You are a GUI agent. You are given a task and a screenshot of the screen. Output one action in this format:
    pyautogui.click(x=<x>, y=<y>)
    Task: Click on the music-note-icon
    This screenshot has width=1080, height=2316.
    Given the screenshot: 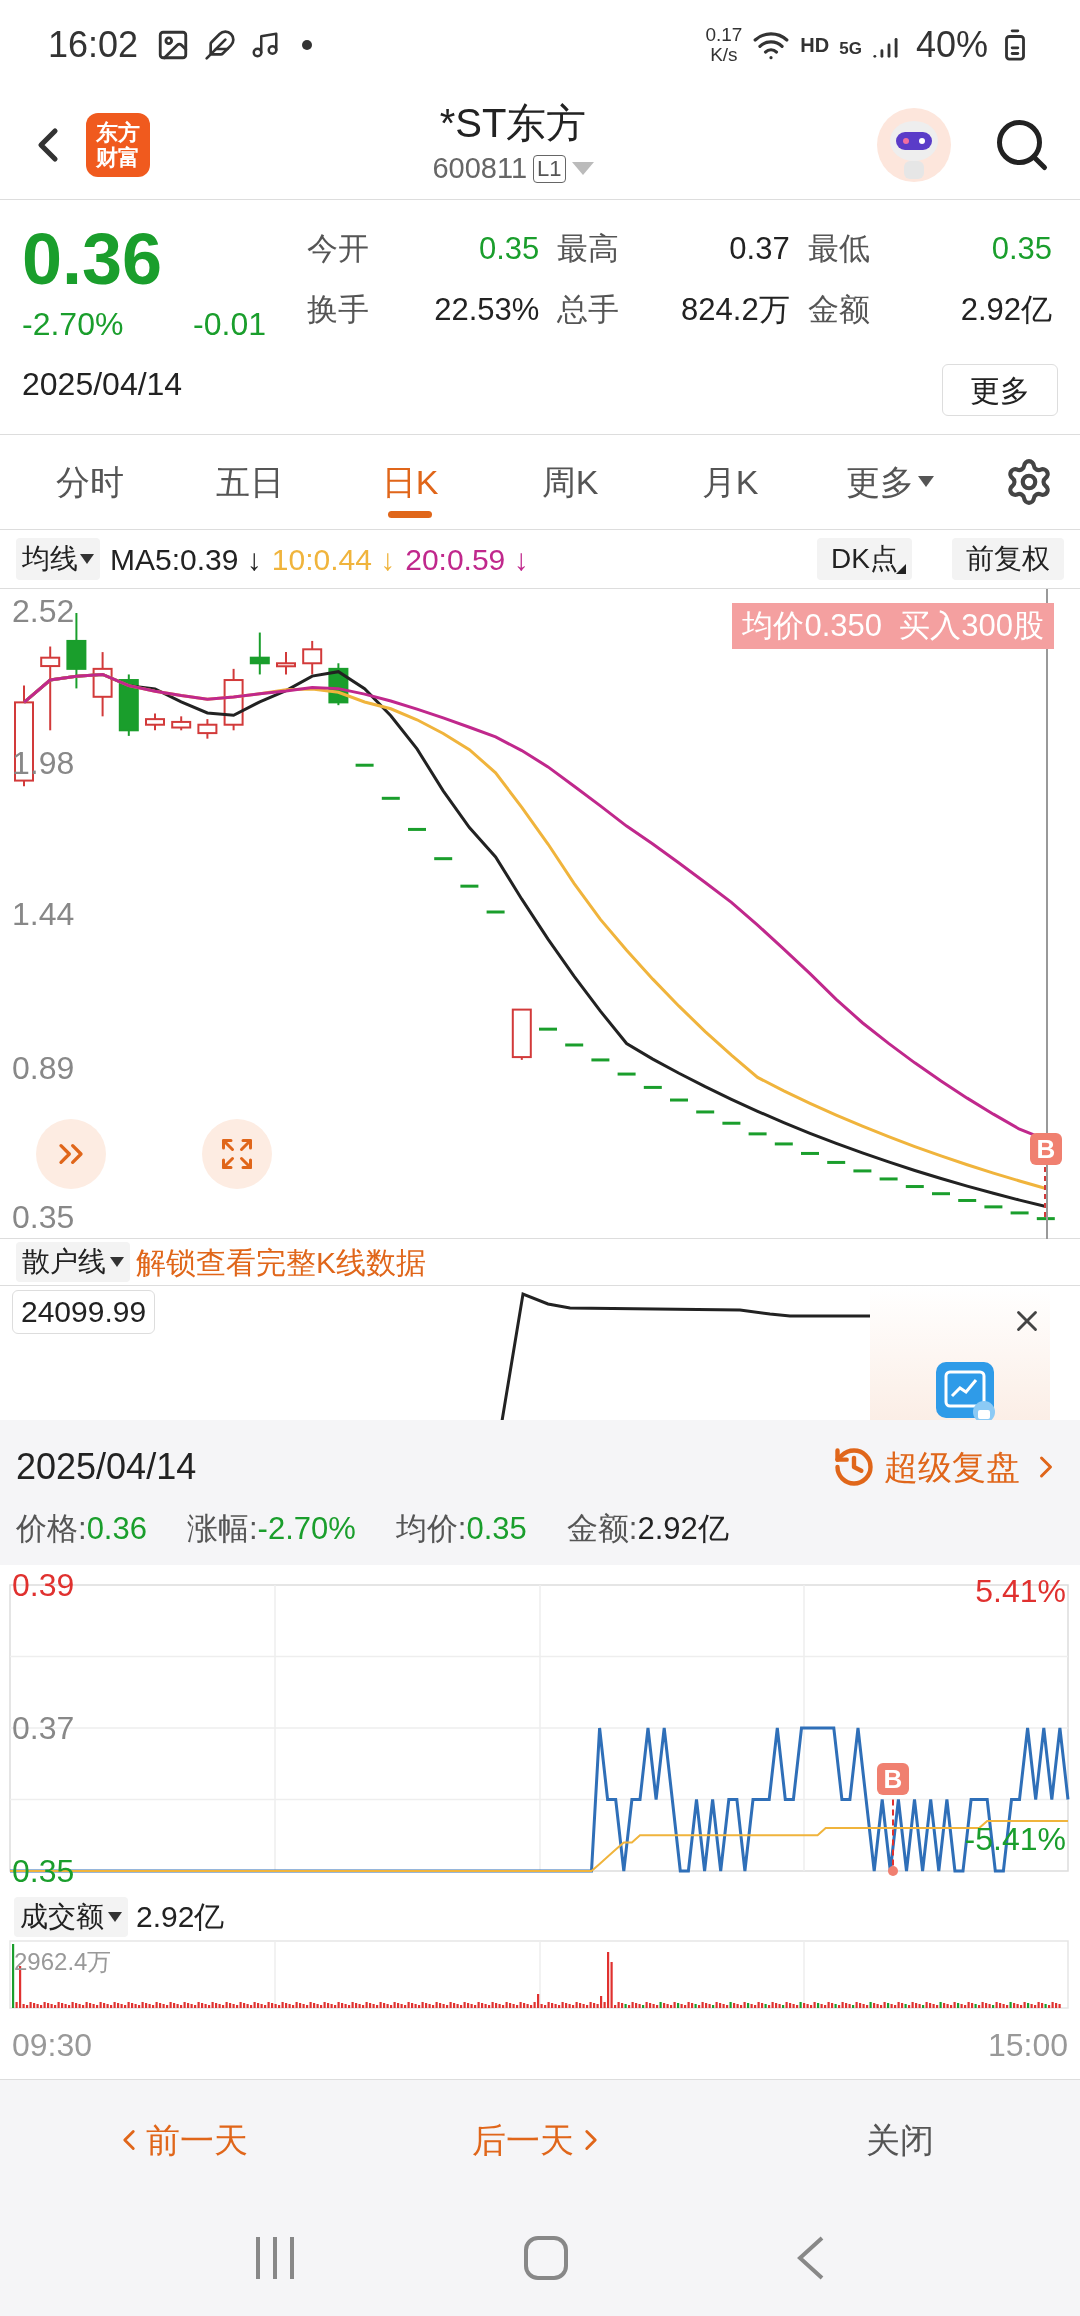 What is the action you would take?
    pyautogui.click(x=265, y=45)
    